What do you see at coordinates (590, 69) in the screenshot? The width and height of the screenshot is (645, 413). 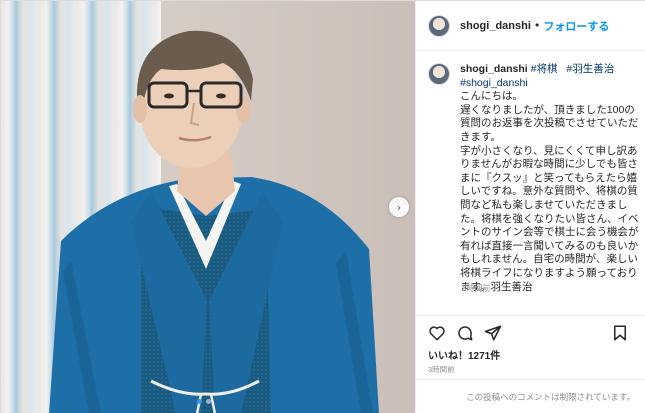 I see `hashtag-link: #羽生善治` at bounding box center [590, 69].